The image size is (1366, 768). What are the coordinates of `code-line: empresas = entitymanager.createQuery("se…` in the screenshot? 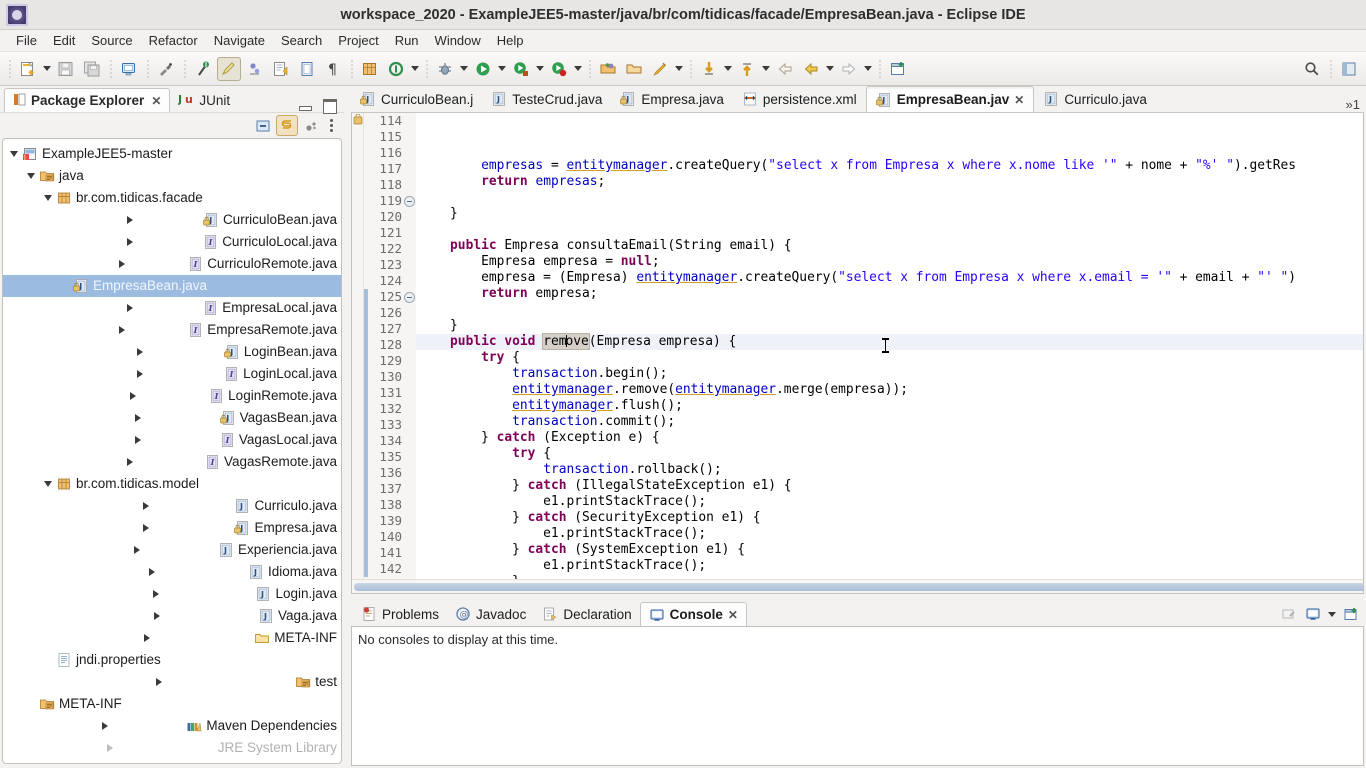 It's located at (889, 166).